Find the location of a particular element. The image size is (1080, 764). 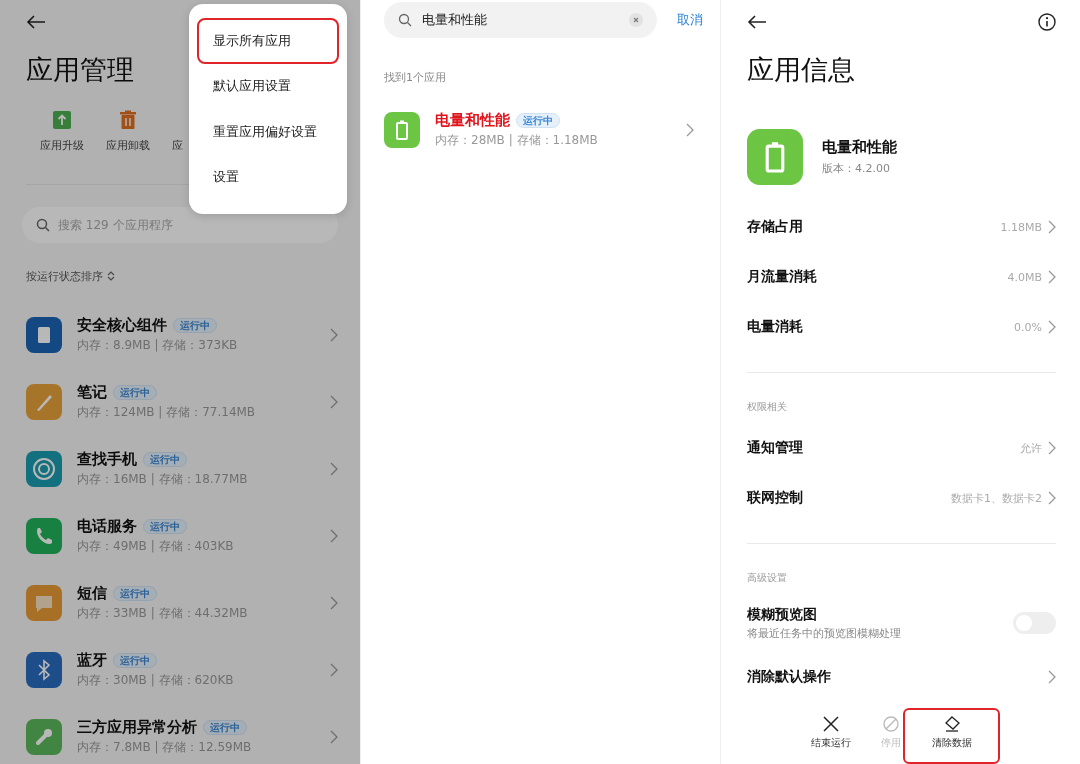

speech-bubble-icon is located at coordinates (44, 602).